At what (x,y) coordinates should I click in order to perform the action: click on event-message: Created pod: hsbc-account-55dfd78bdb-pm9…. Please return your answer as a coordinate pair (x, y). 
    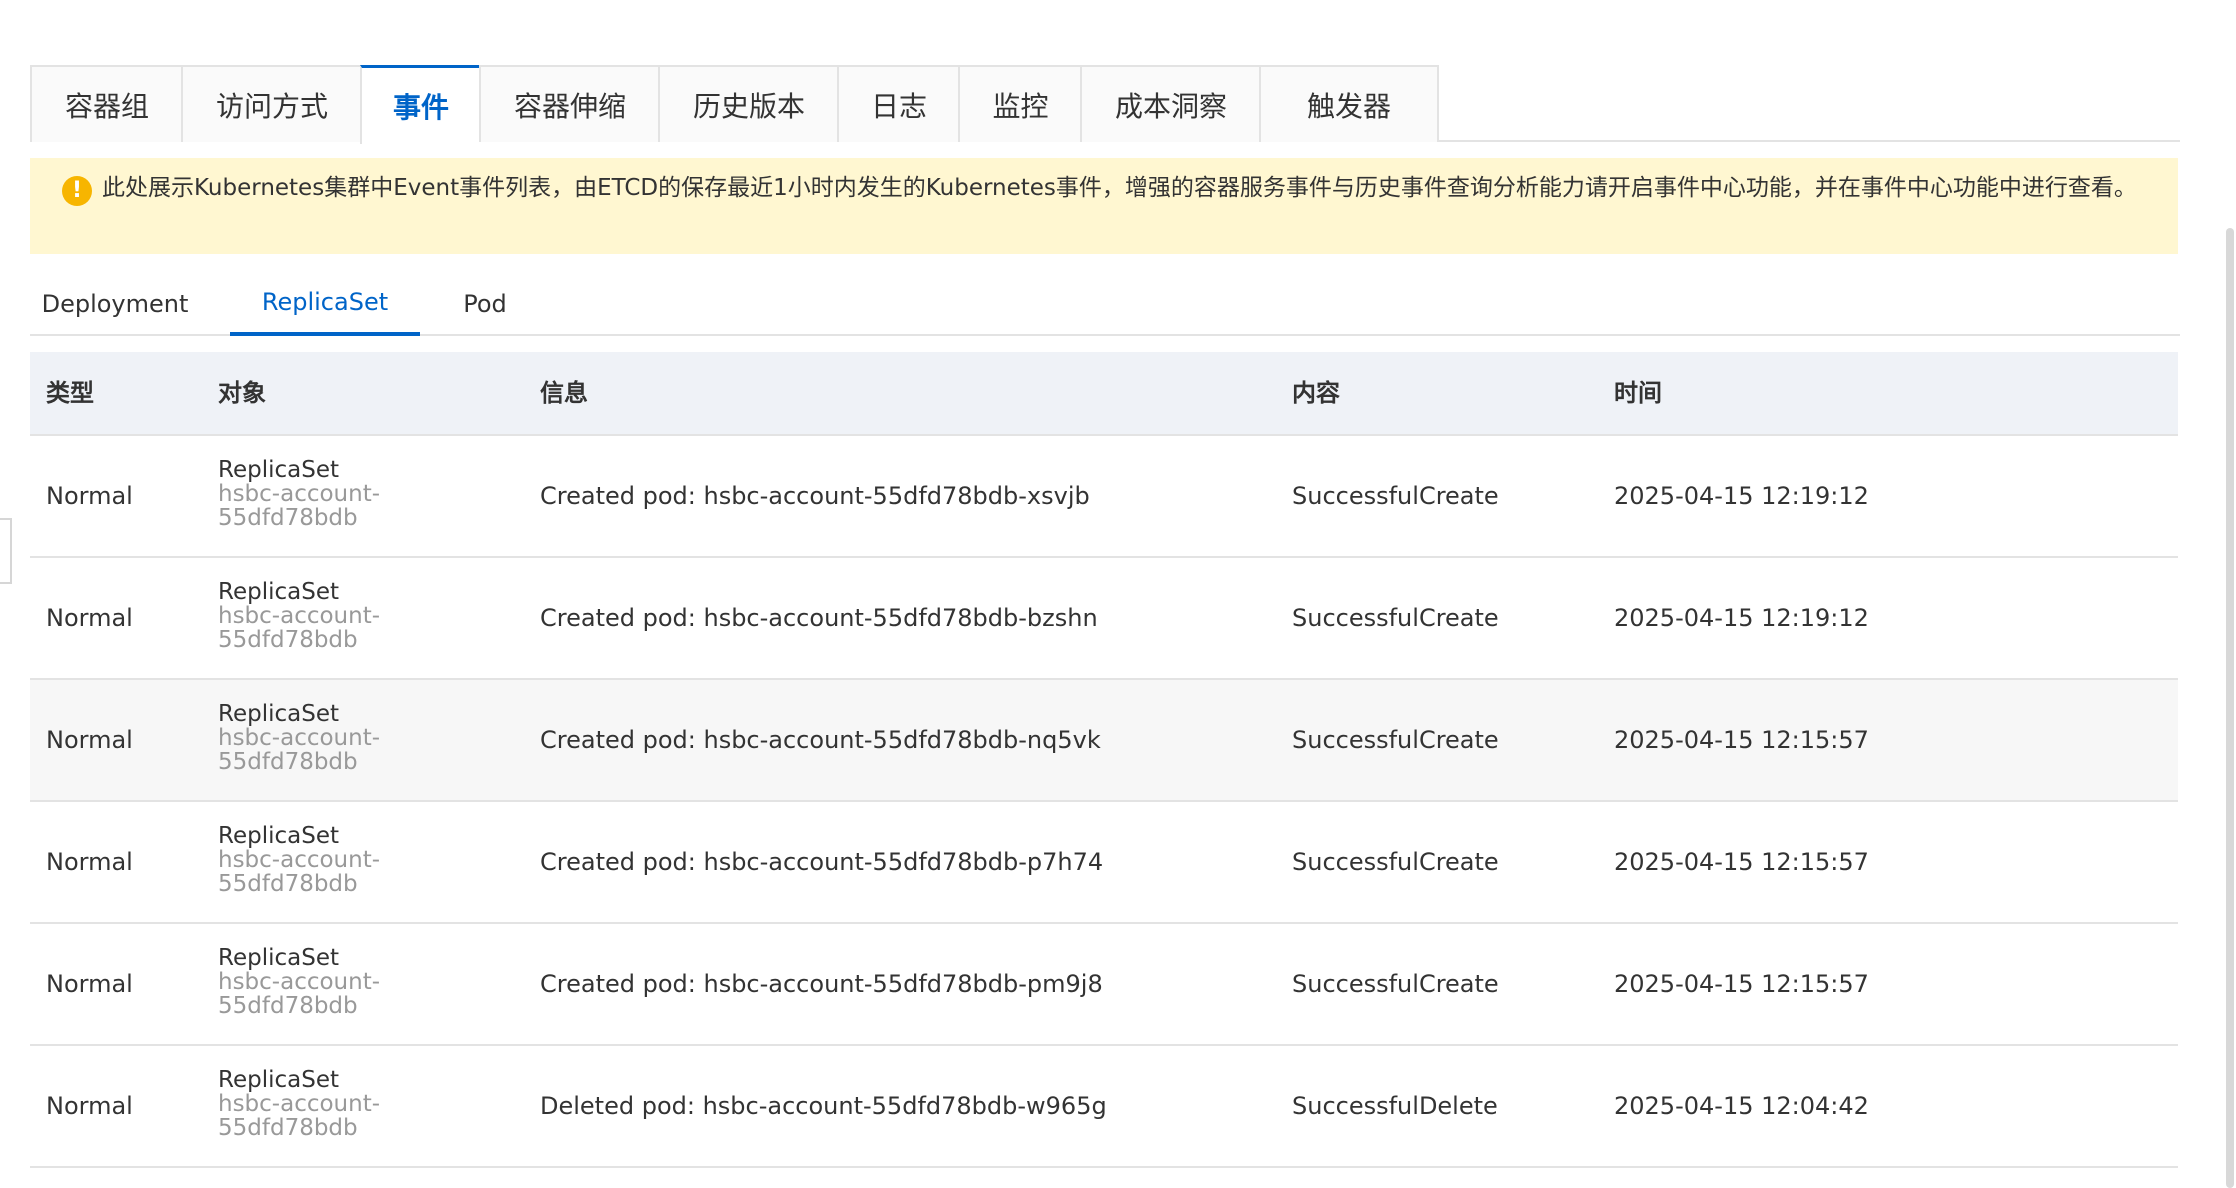
    Looking at the image, I should click on (821, 984).